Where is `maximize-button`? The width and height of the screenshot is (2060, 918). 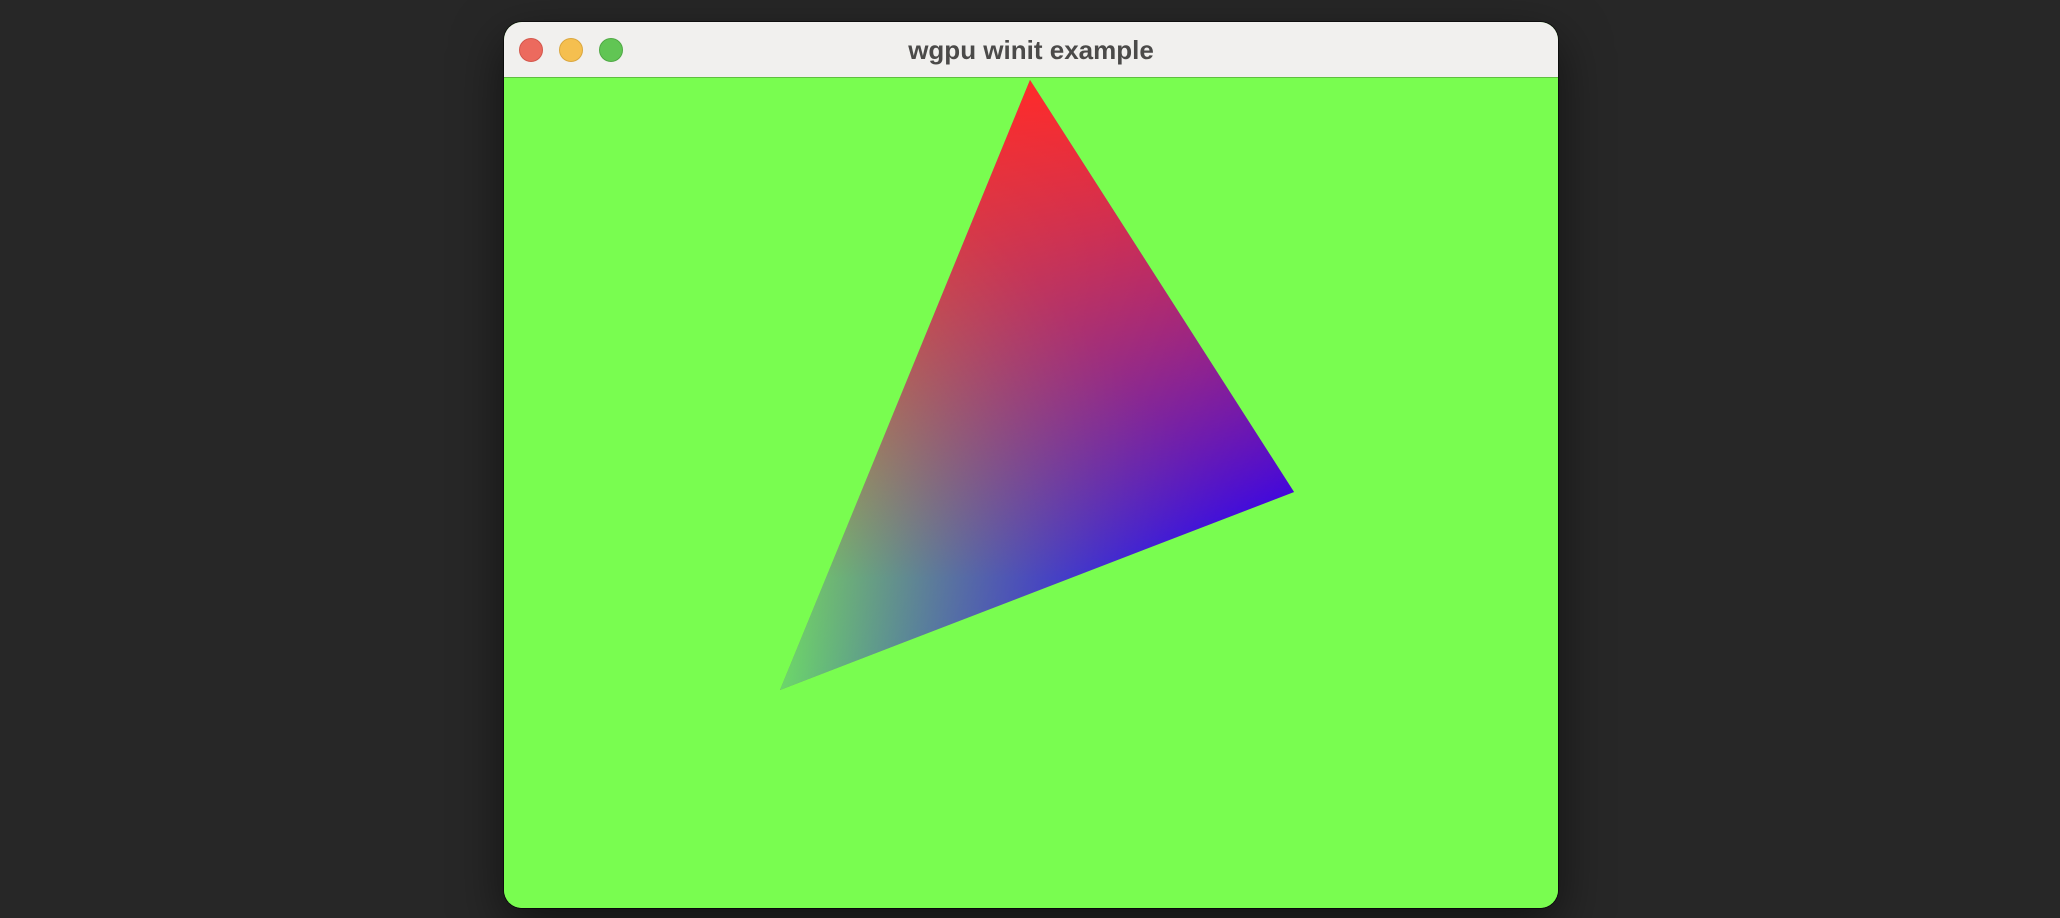 maximize-button is located at coordinates (611, 50).